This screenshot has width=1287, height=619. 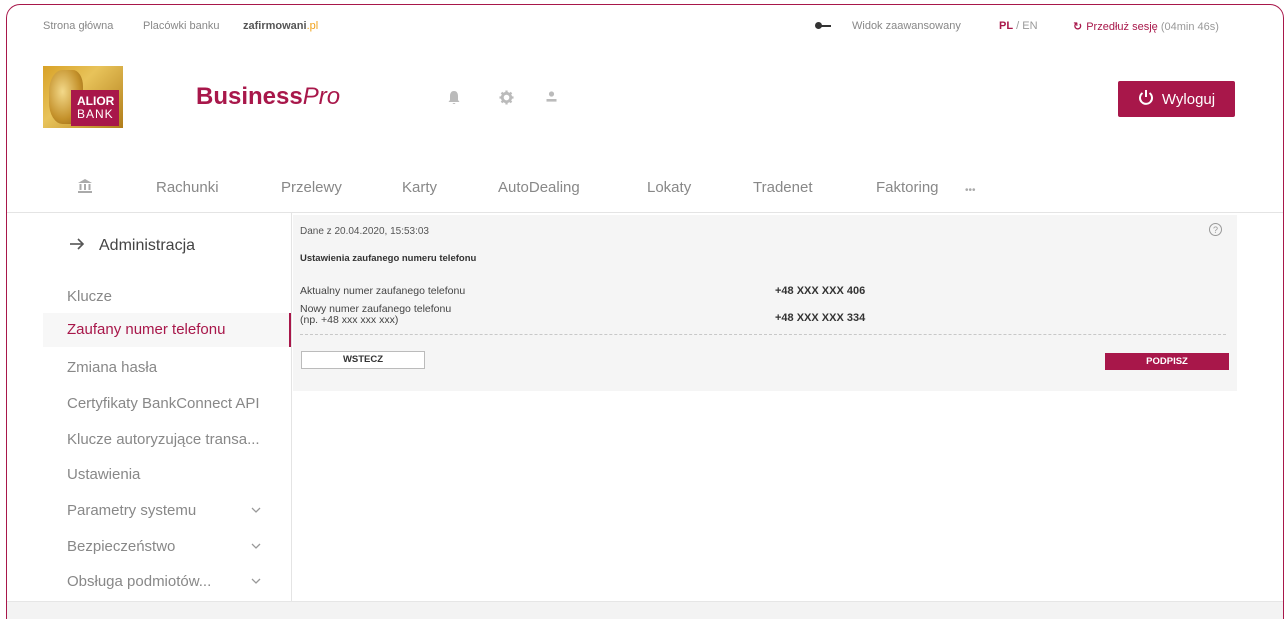 I want to click on sidebar-item-settings: Ustawienia, so click(x=103, y=474).